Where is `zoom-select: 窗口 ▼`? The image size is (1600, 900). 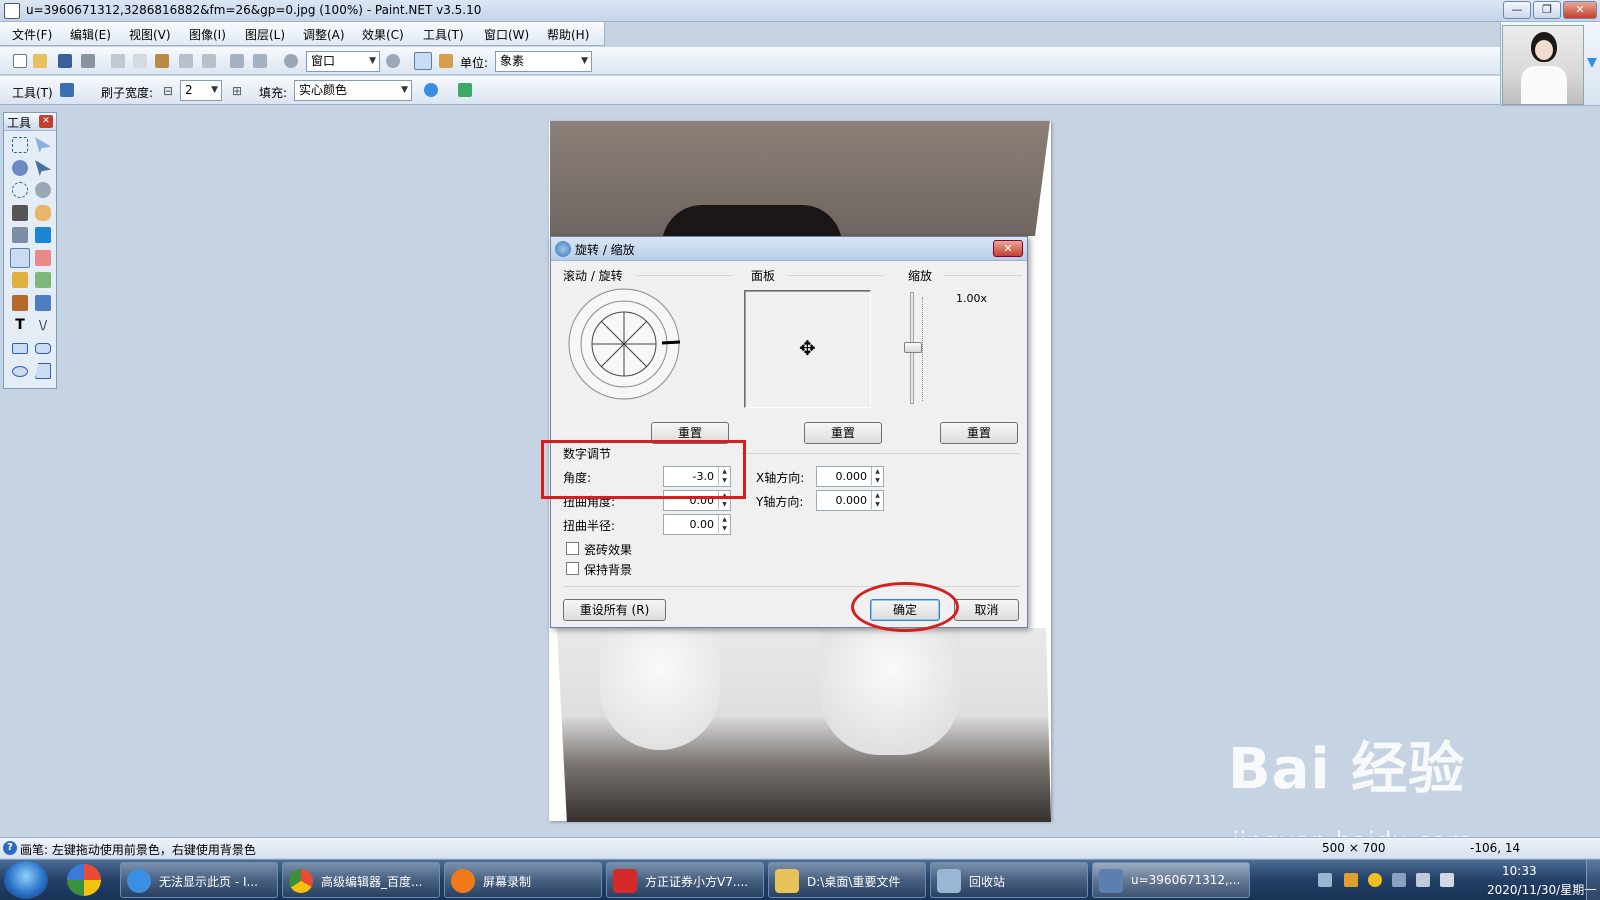
zoom-select: 窗口 ▼ is located at coordinates (343, 61).